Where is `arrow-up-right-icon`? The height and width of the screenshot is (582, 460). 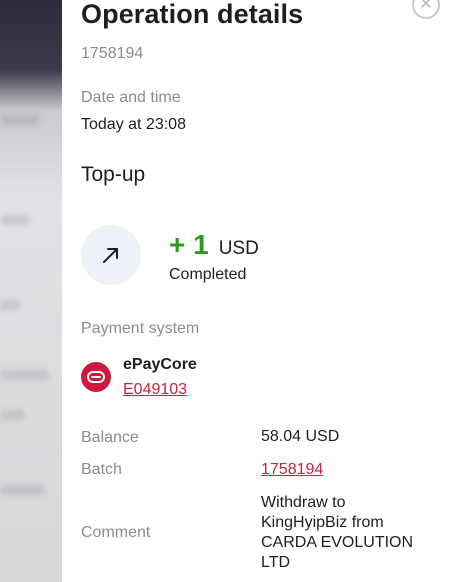 arrow-up-right-icon is located at coordinates (110, 255).